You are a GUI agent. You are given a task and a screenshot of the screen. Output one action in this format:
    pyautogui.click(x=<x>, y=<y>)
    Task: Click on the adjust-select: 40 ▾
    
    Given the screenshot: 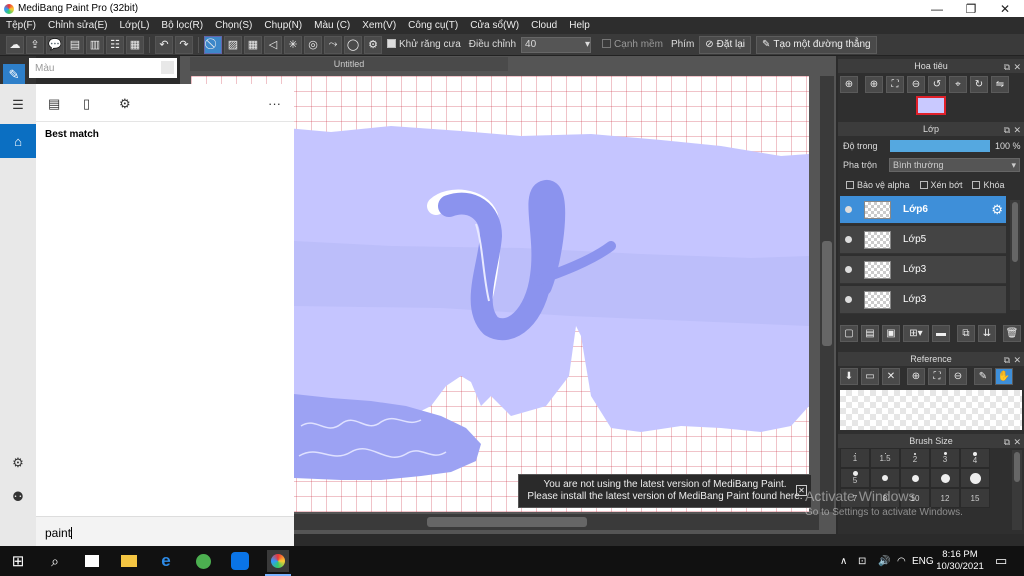 What is the action you would take?
    pyautogui.click(x=556, y=44)
    